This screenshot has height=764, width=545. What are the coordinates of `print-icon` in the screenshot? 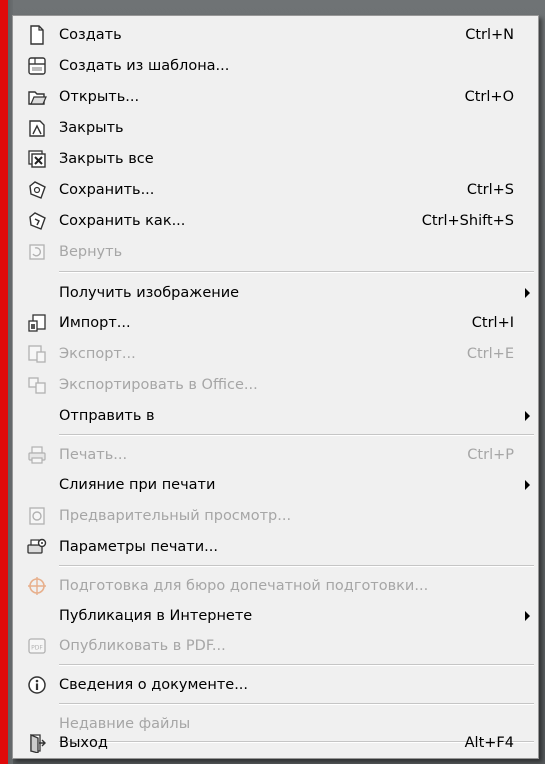 It's located at (37, 455).